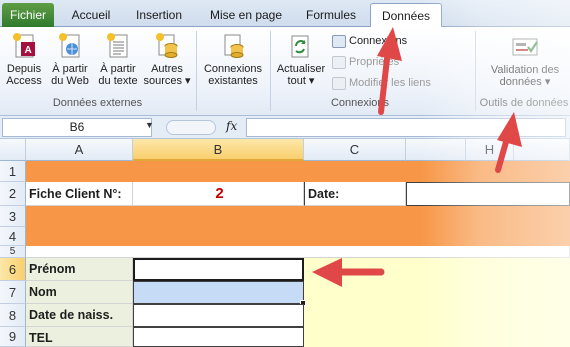 The image size is (570, 347). What do you see at coordinates (389, 71) in the screenshot?
I see `arrow-to-donnees-tab` at bounding box center [389, 71].